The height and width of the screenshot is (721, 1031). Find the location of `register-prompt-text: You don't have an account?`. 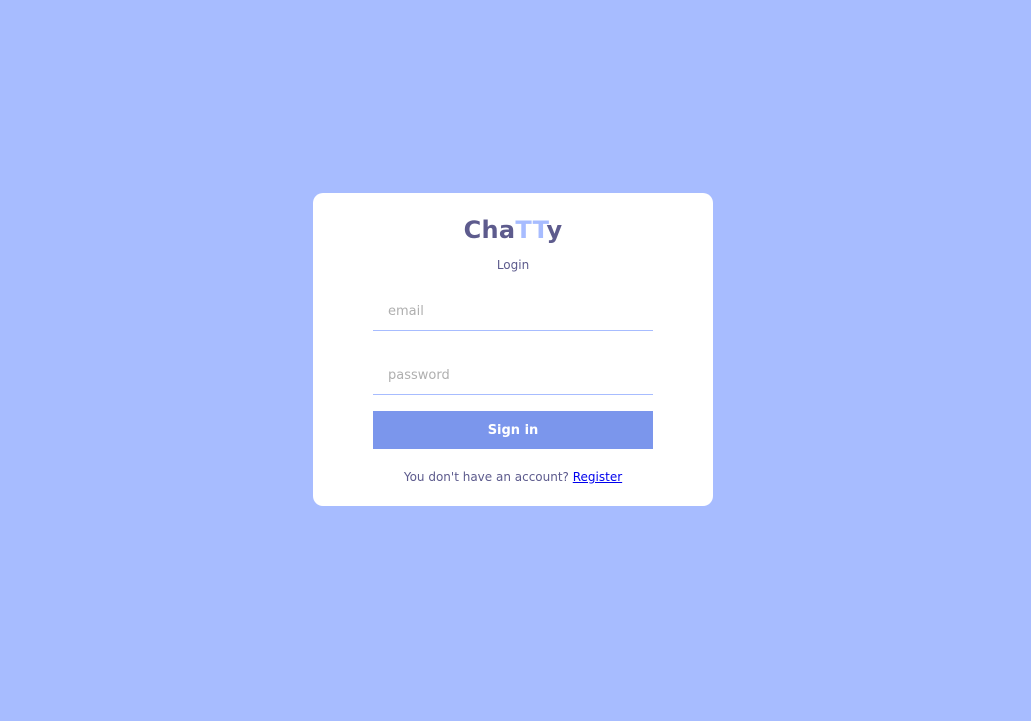

register-prompt-text: You don't have an account? is located at coordinates (486, 477).